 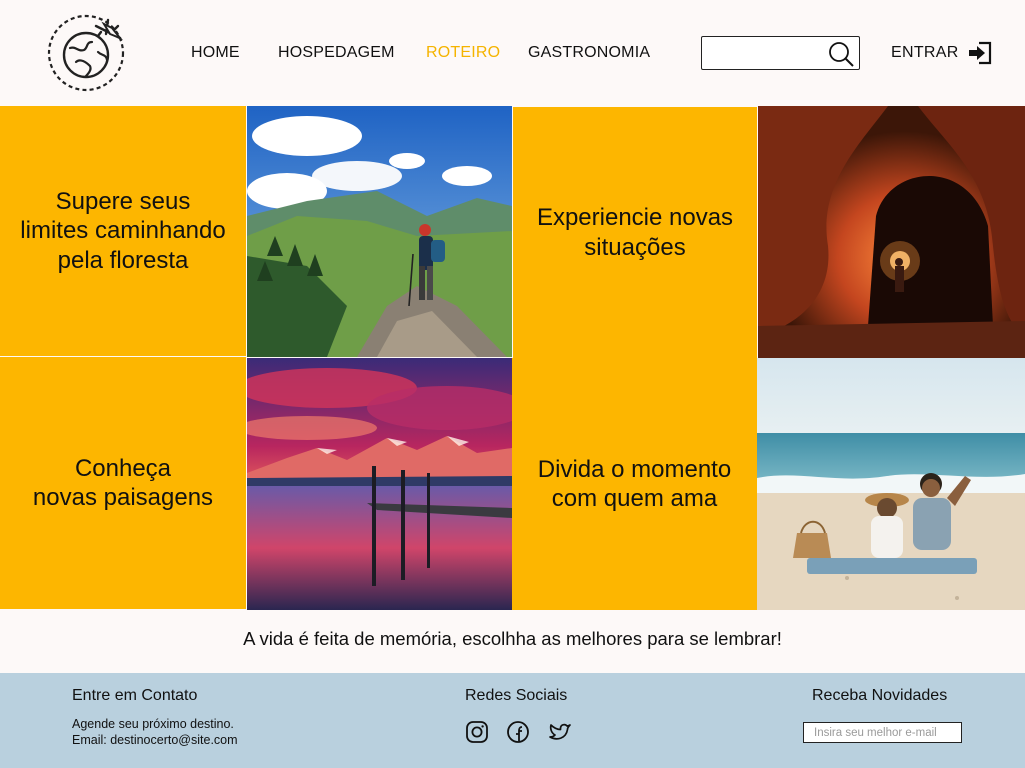 I want to click on tile-caption: Conheça novas paisagens, so click(x=123, y=482).